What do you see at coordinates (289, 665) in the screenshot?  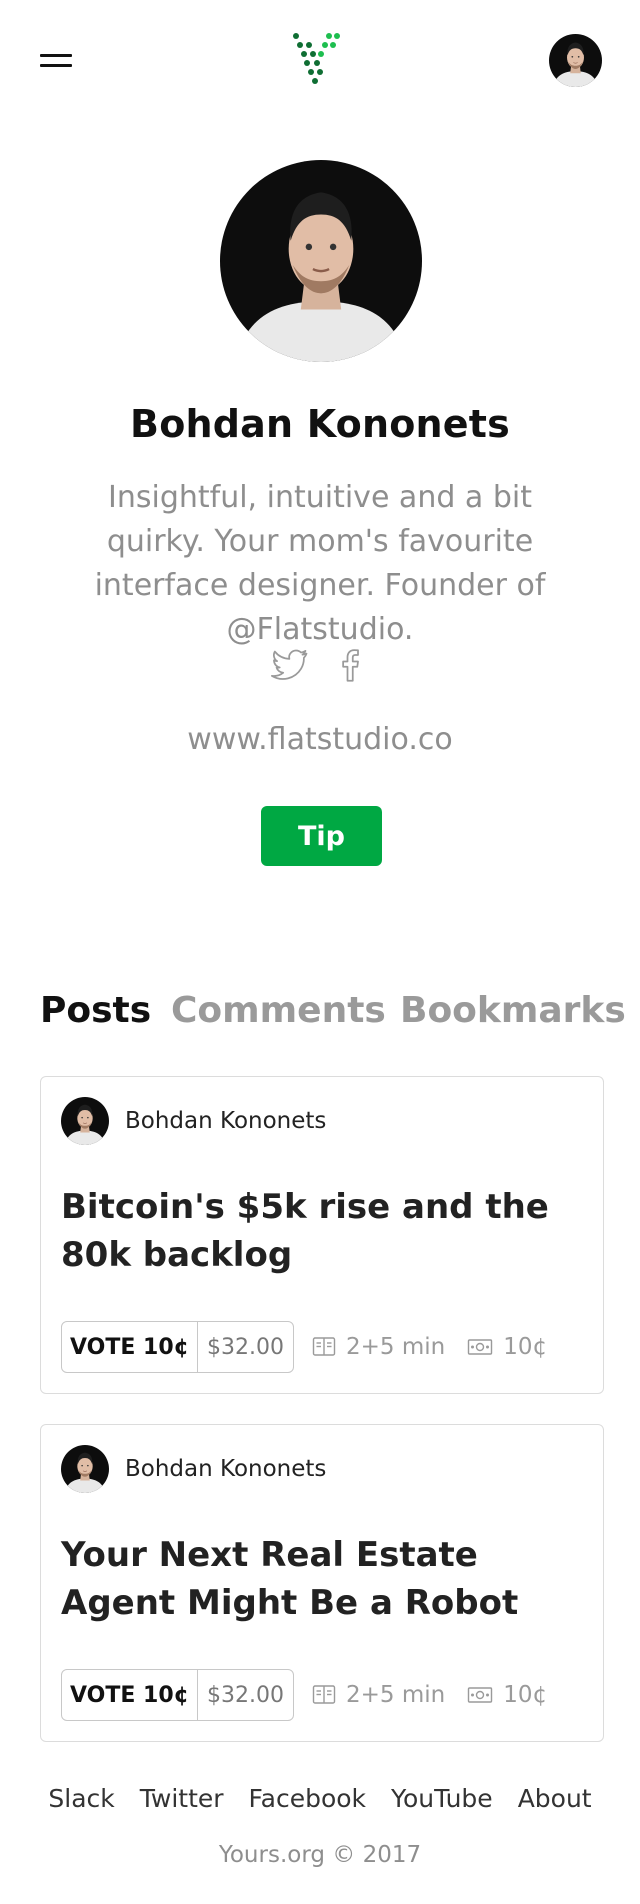 I see `twitter-icon` at bounding box center [289, 665].